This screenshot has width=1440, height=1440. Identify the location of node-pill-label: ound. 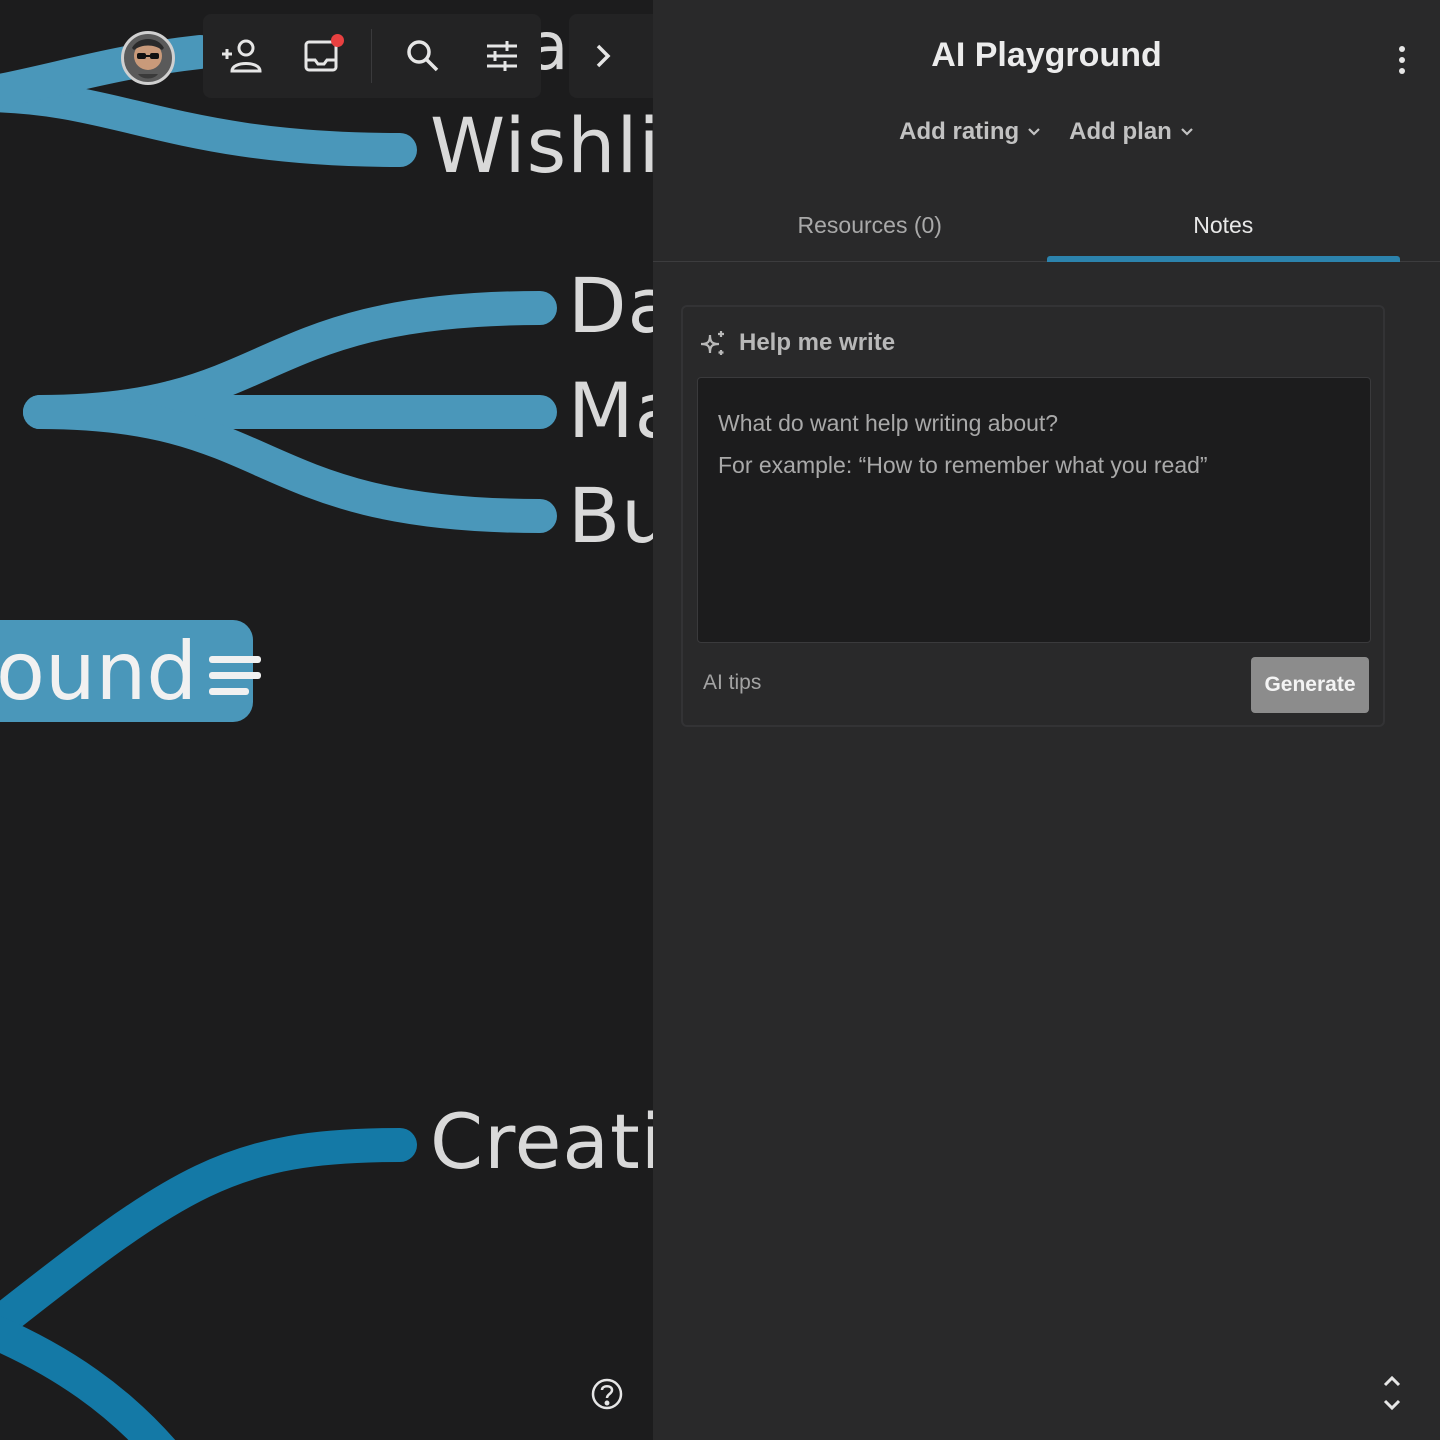
(99, 671).